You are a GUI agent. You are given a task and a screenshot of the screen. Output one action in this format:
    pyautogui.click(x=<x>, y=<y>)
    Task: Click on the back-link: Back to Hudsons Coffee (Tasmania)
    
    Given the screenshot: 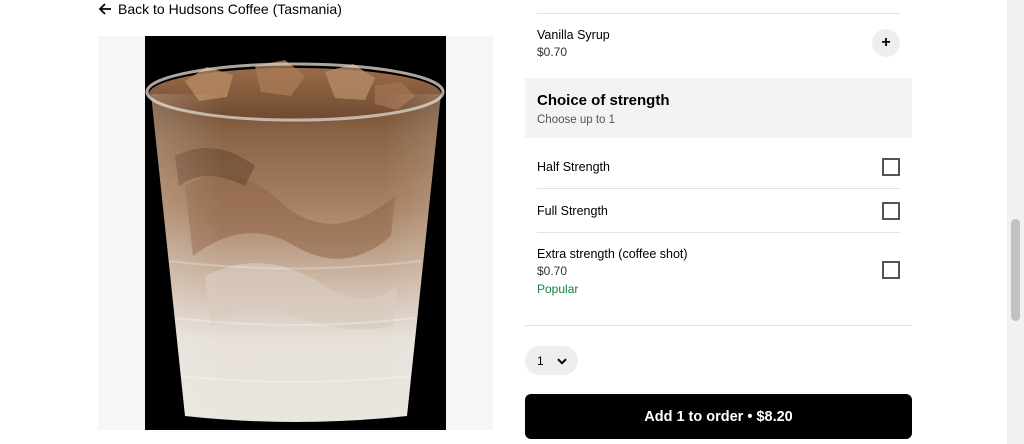 What is the action you would take?
    pyautogui.click(x=220, y=9)
    